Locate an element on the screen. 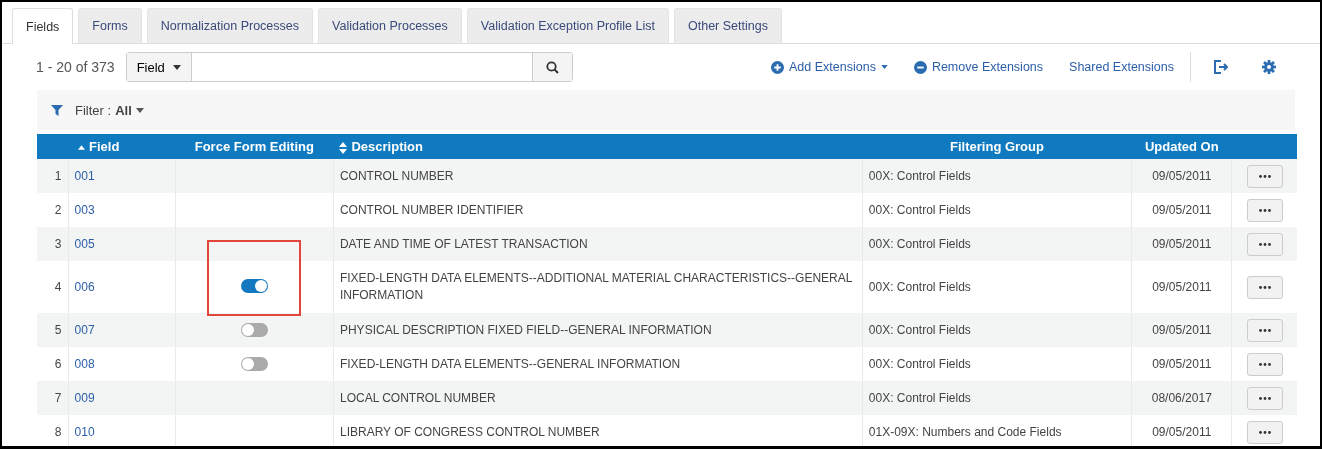 This screenshot has height=449, width=1322. field-link: 001 is located at coordinates (84, 176).